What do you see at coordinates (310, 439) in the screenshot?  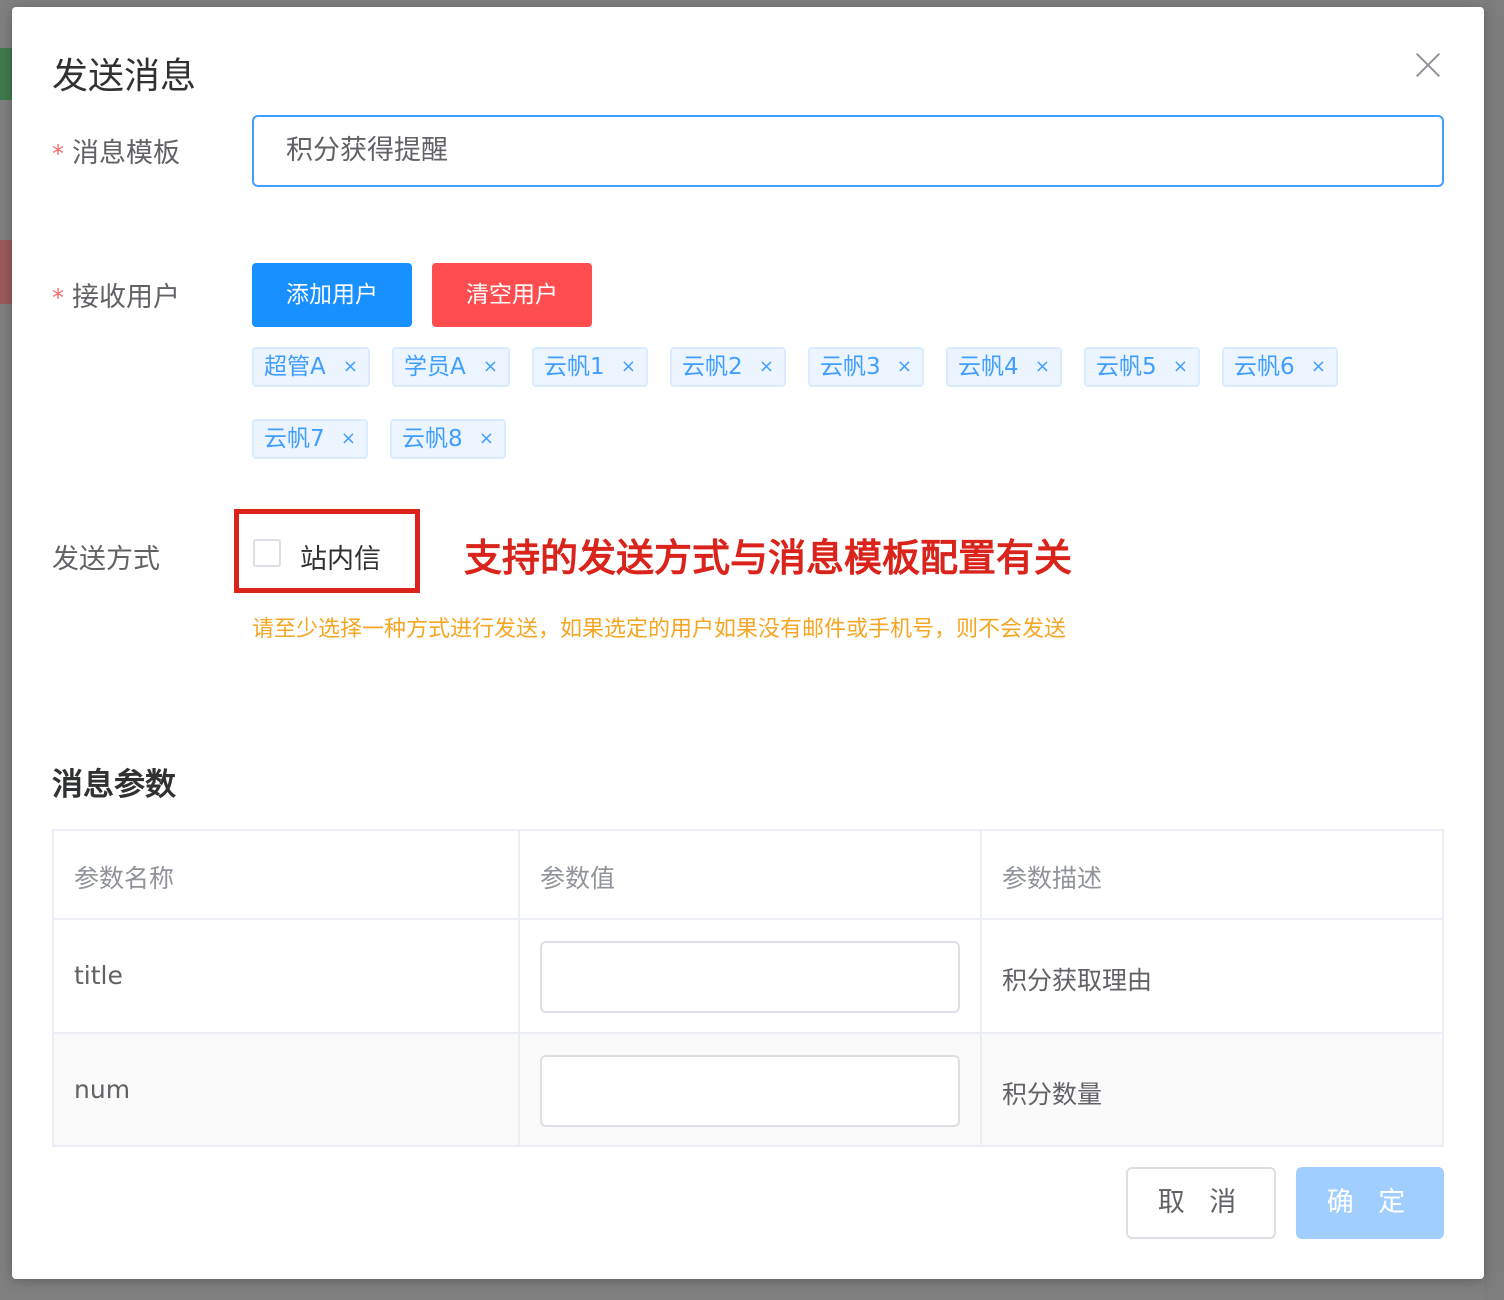 I see `receiver-tag: 云帆7 ×` at bounding box center [310, 439].